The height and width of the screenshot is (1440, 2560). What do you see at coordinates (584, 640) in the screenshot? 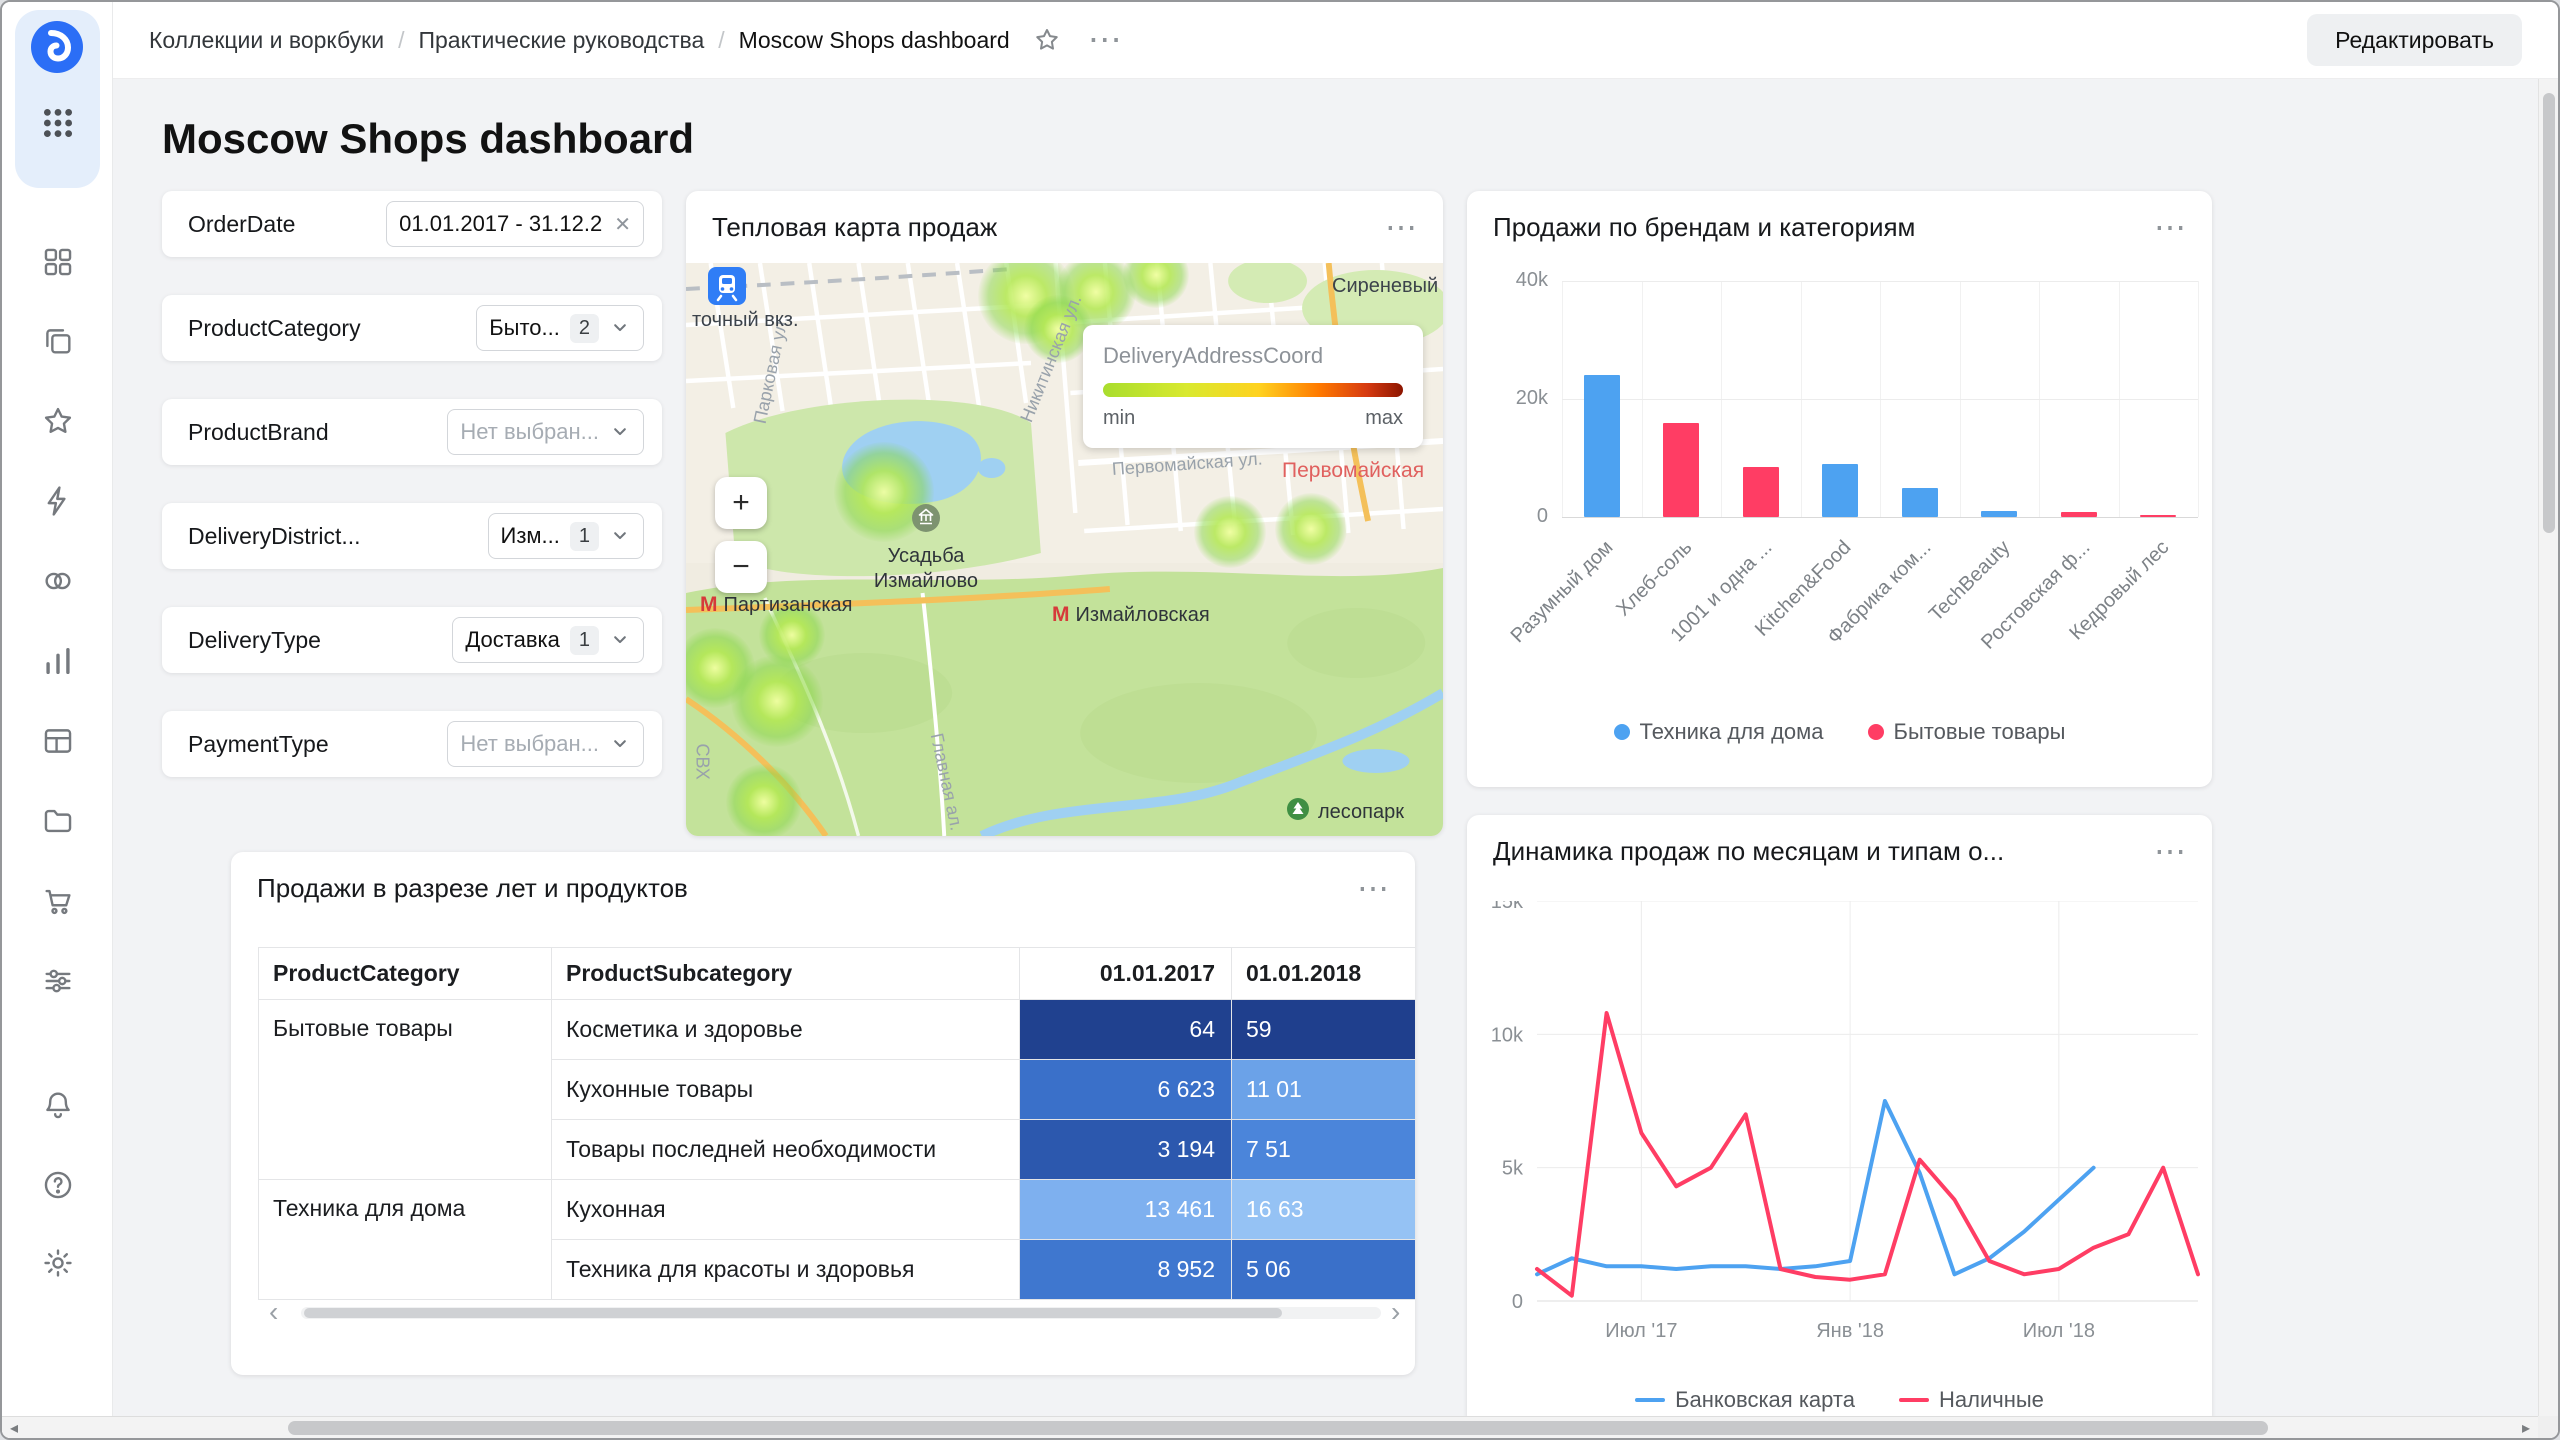
I see `filter-count-badge: 1` at bounding box center [584, 640].